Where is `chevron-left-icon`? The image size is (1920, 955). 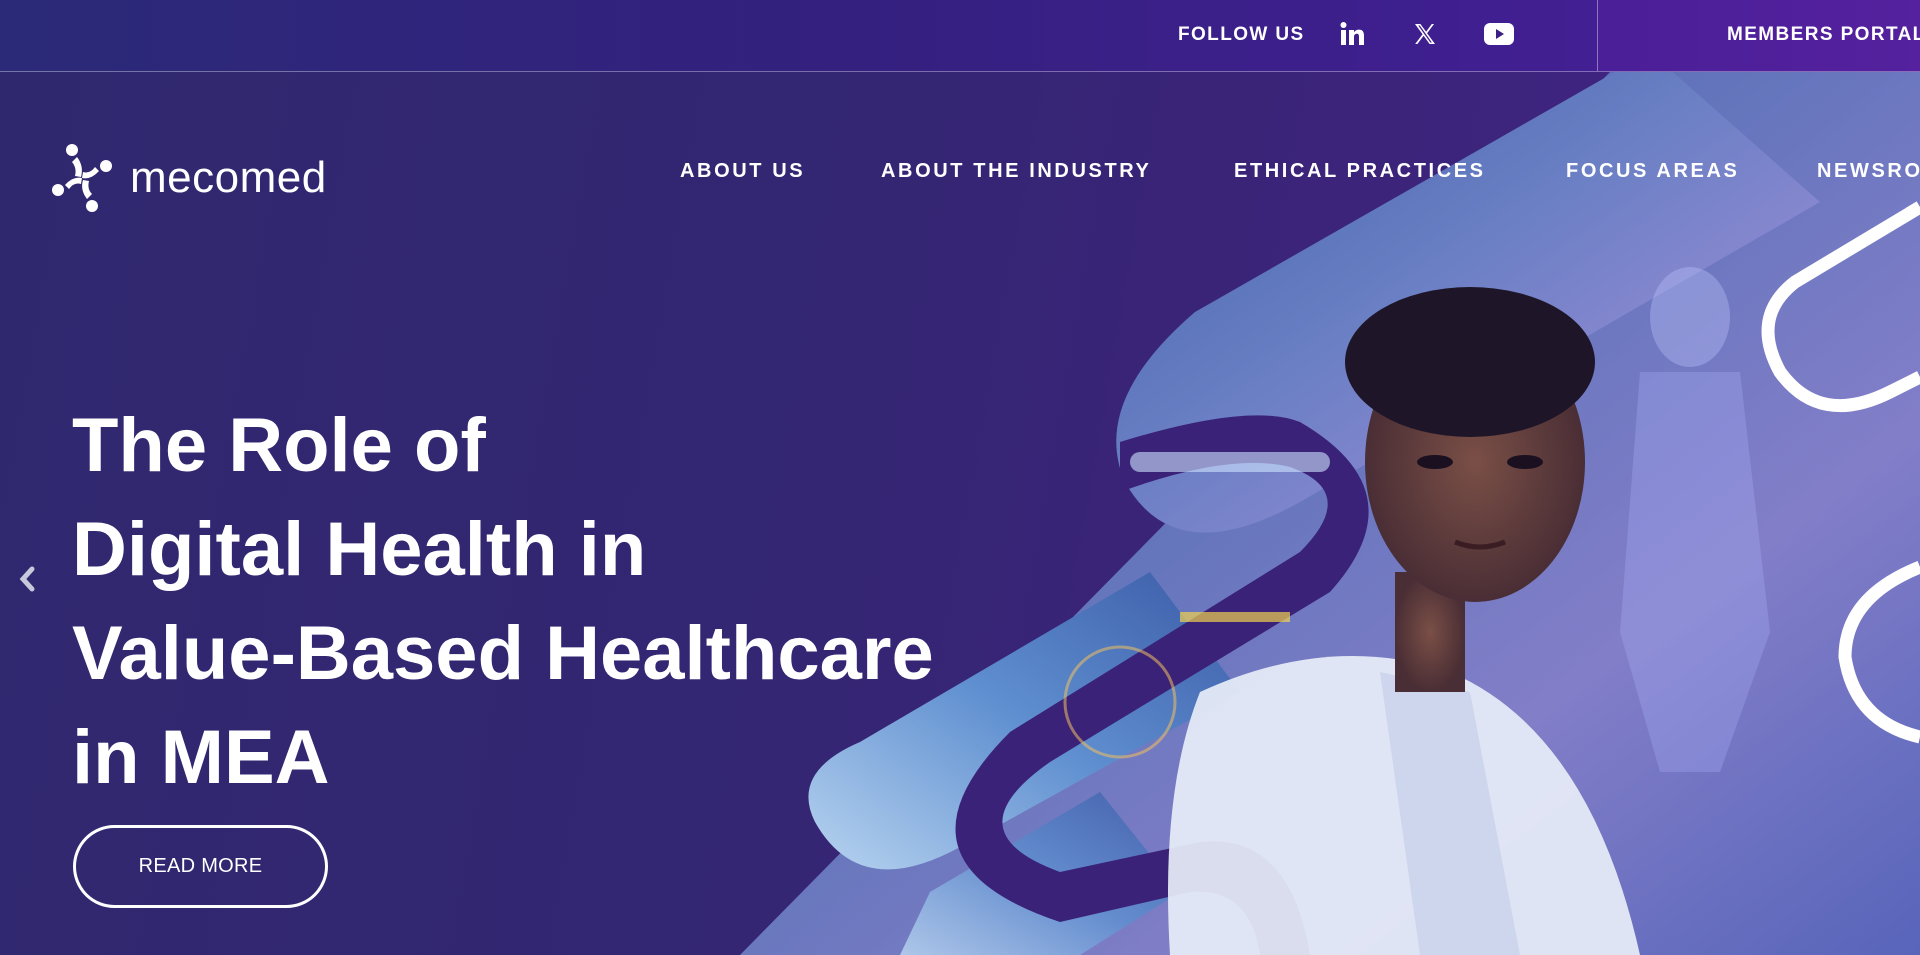
chevron-left-icon is located at coordinates (27, 579).